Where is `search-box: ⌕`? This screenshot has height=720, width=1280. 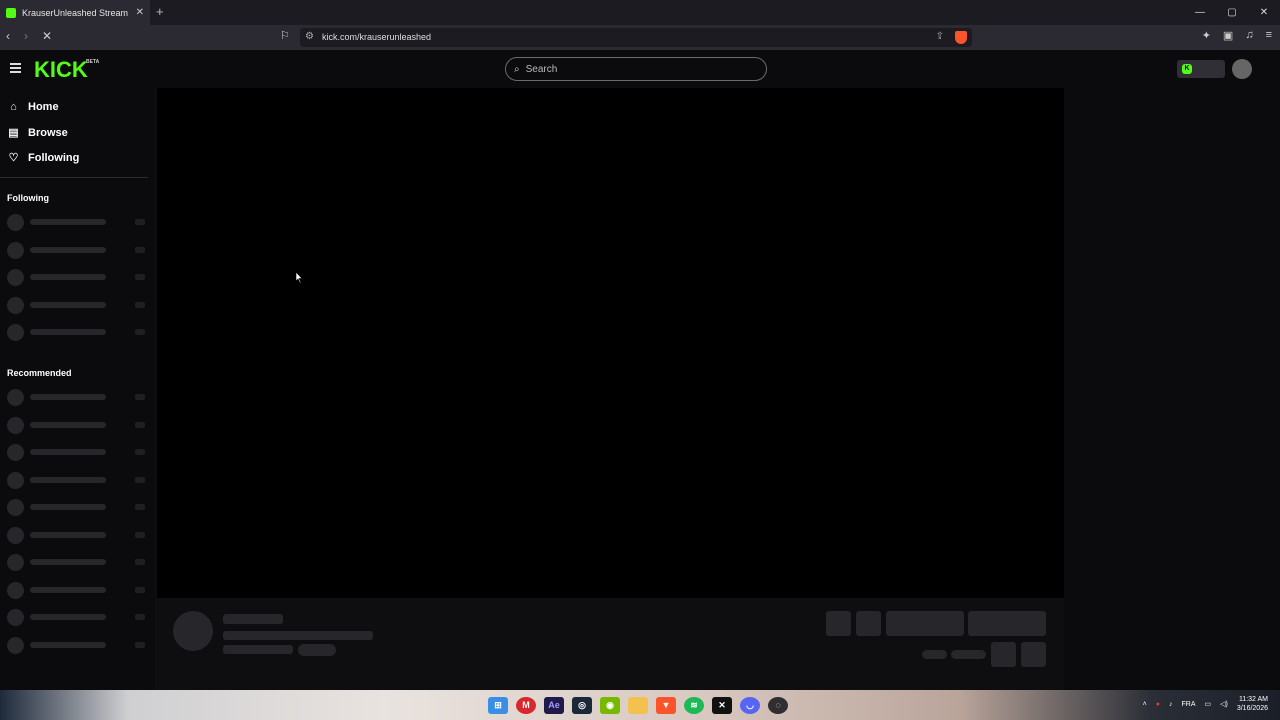 search-box: ⌕ is located at coordinates (636, 69).